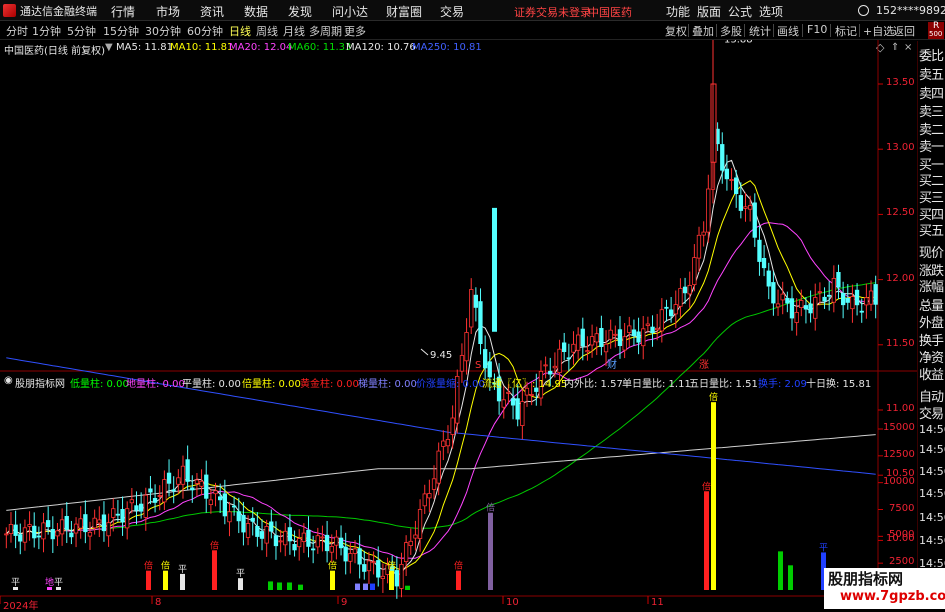 This screenshot has height=612, width=945. Describe the element at coordinates (931, 92) in the screenshot. I see `quote-label-sell4: 卖四` at that location.